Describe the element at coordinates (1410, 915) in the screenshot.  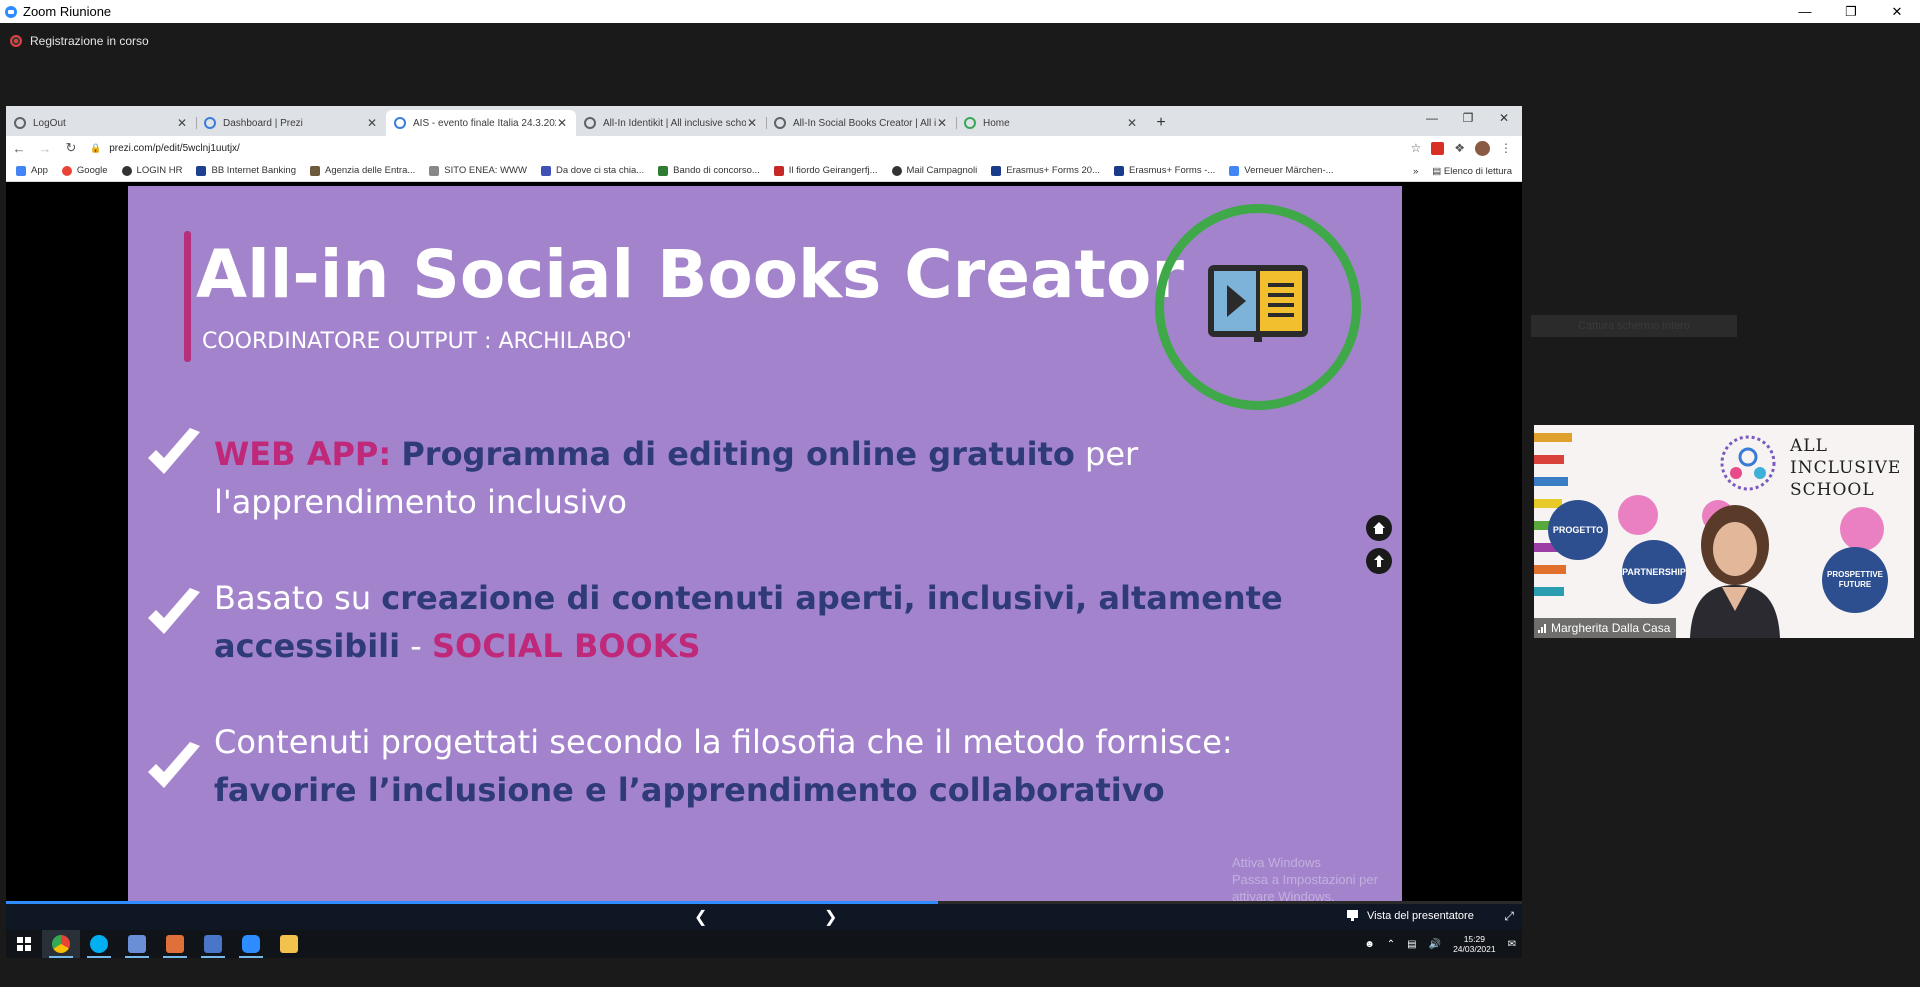
I see `presenter-view-button: Vista del presentatore` at that location.